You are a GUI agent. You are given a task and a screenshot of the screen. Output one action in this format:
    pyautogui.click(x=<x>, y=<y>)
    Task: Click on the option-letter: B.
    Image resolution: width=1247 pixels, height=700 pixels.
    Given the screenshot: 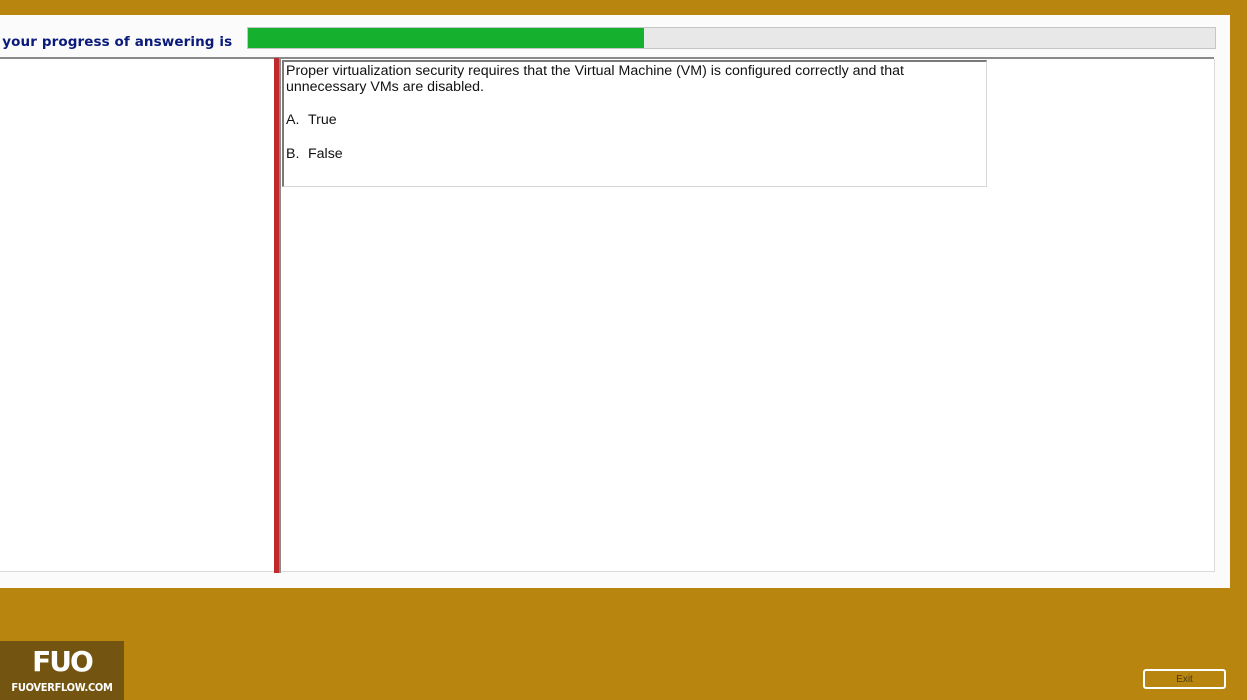 What is the action you would take?
    pyautogui.click(x=293, y=154)
    